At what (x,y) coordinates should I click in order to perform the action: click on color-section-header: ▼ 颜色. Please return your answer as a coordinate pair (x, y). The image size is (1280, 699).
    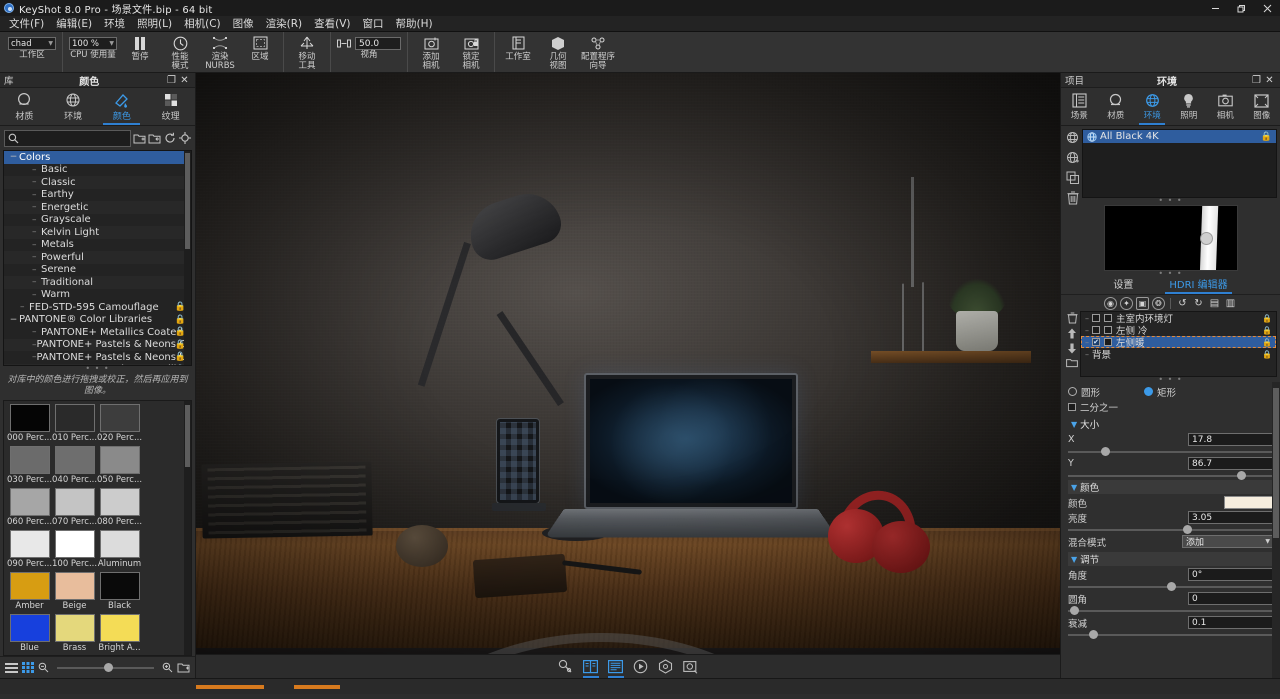
    Looking at the image, I should click on (1171, 487).